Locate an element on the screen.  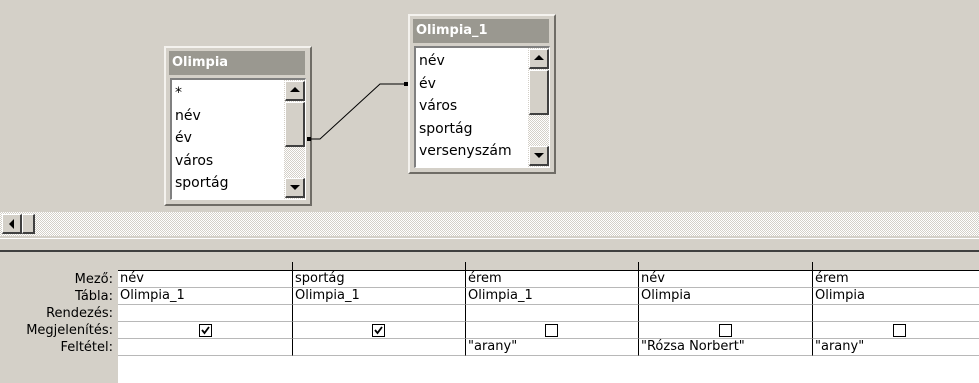
hscroll-thumb is located at coordinates (28, 224).